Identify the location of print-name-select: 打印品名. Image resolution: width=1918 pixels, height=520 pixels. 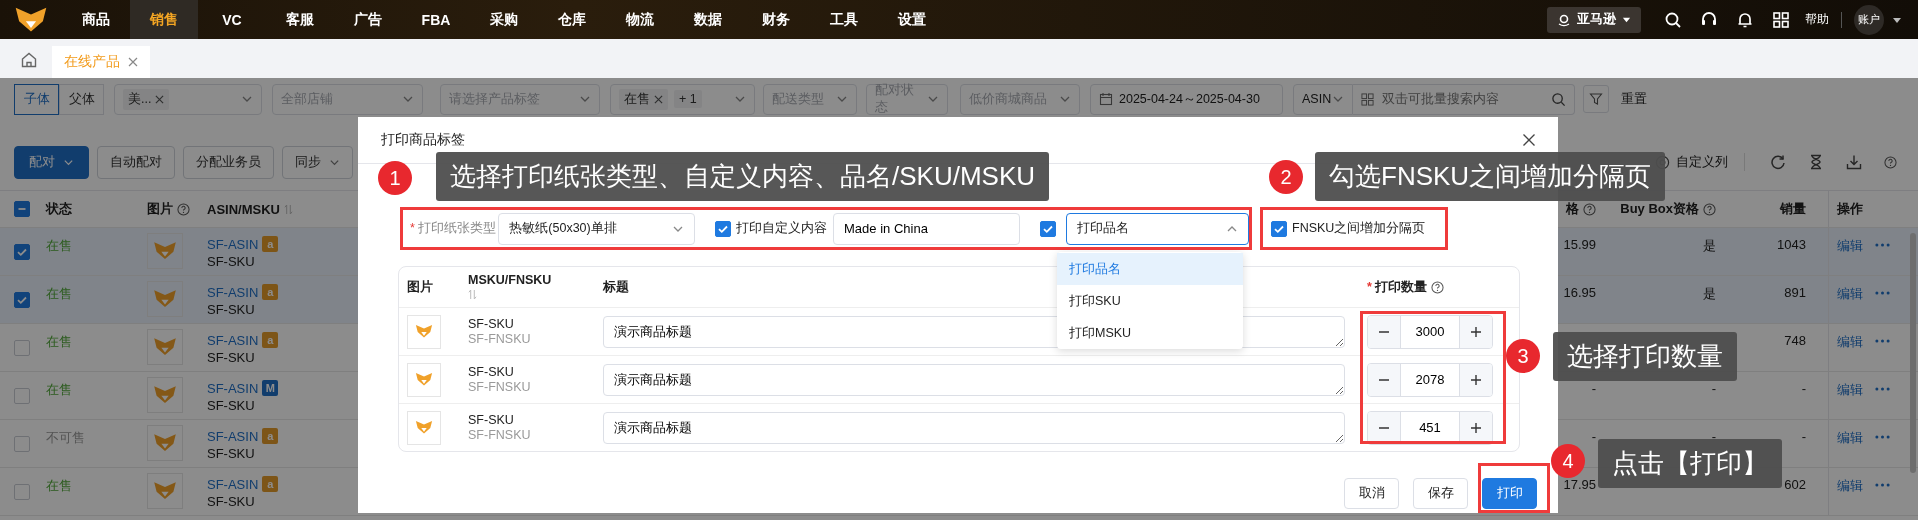
(1157, 228).